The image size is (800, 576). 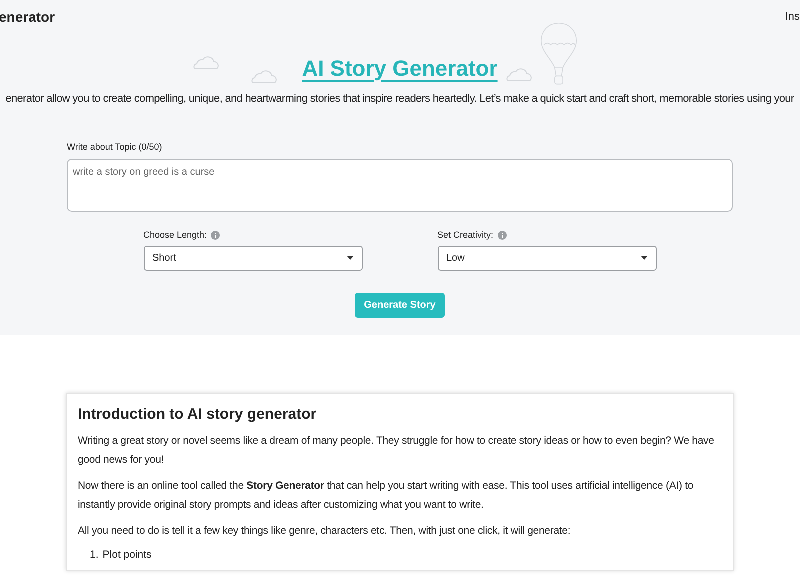 I want to click on field-label: Write about Topic (0/50), so click(x=115, y=147).